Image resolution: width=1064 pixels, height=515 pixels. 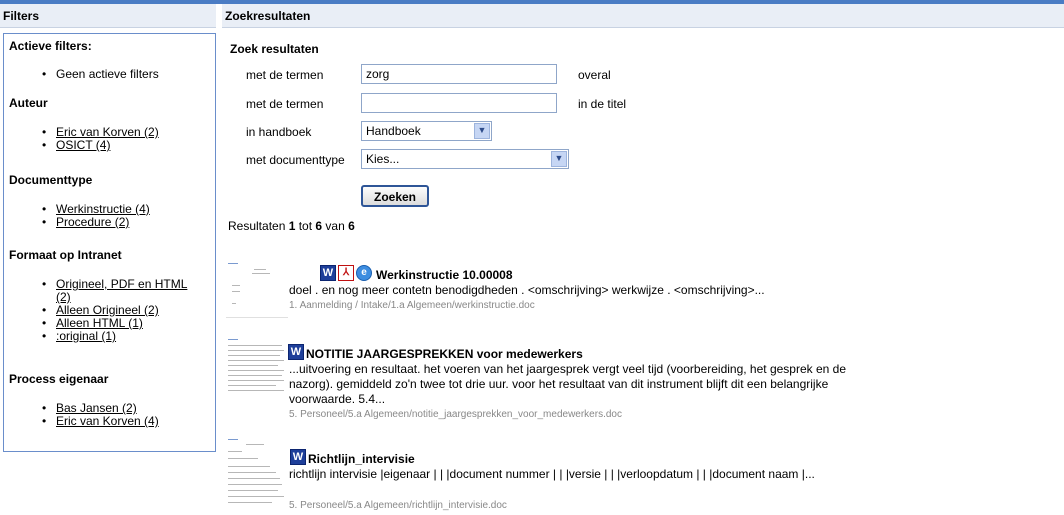 I want to click on result-title: Werkinstructie 10.00008, so click(x=444, y=275).